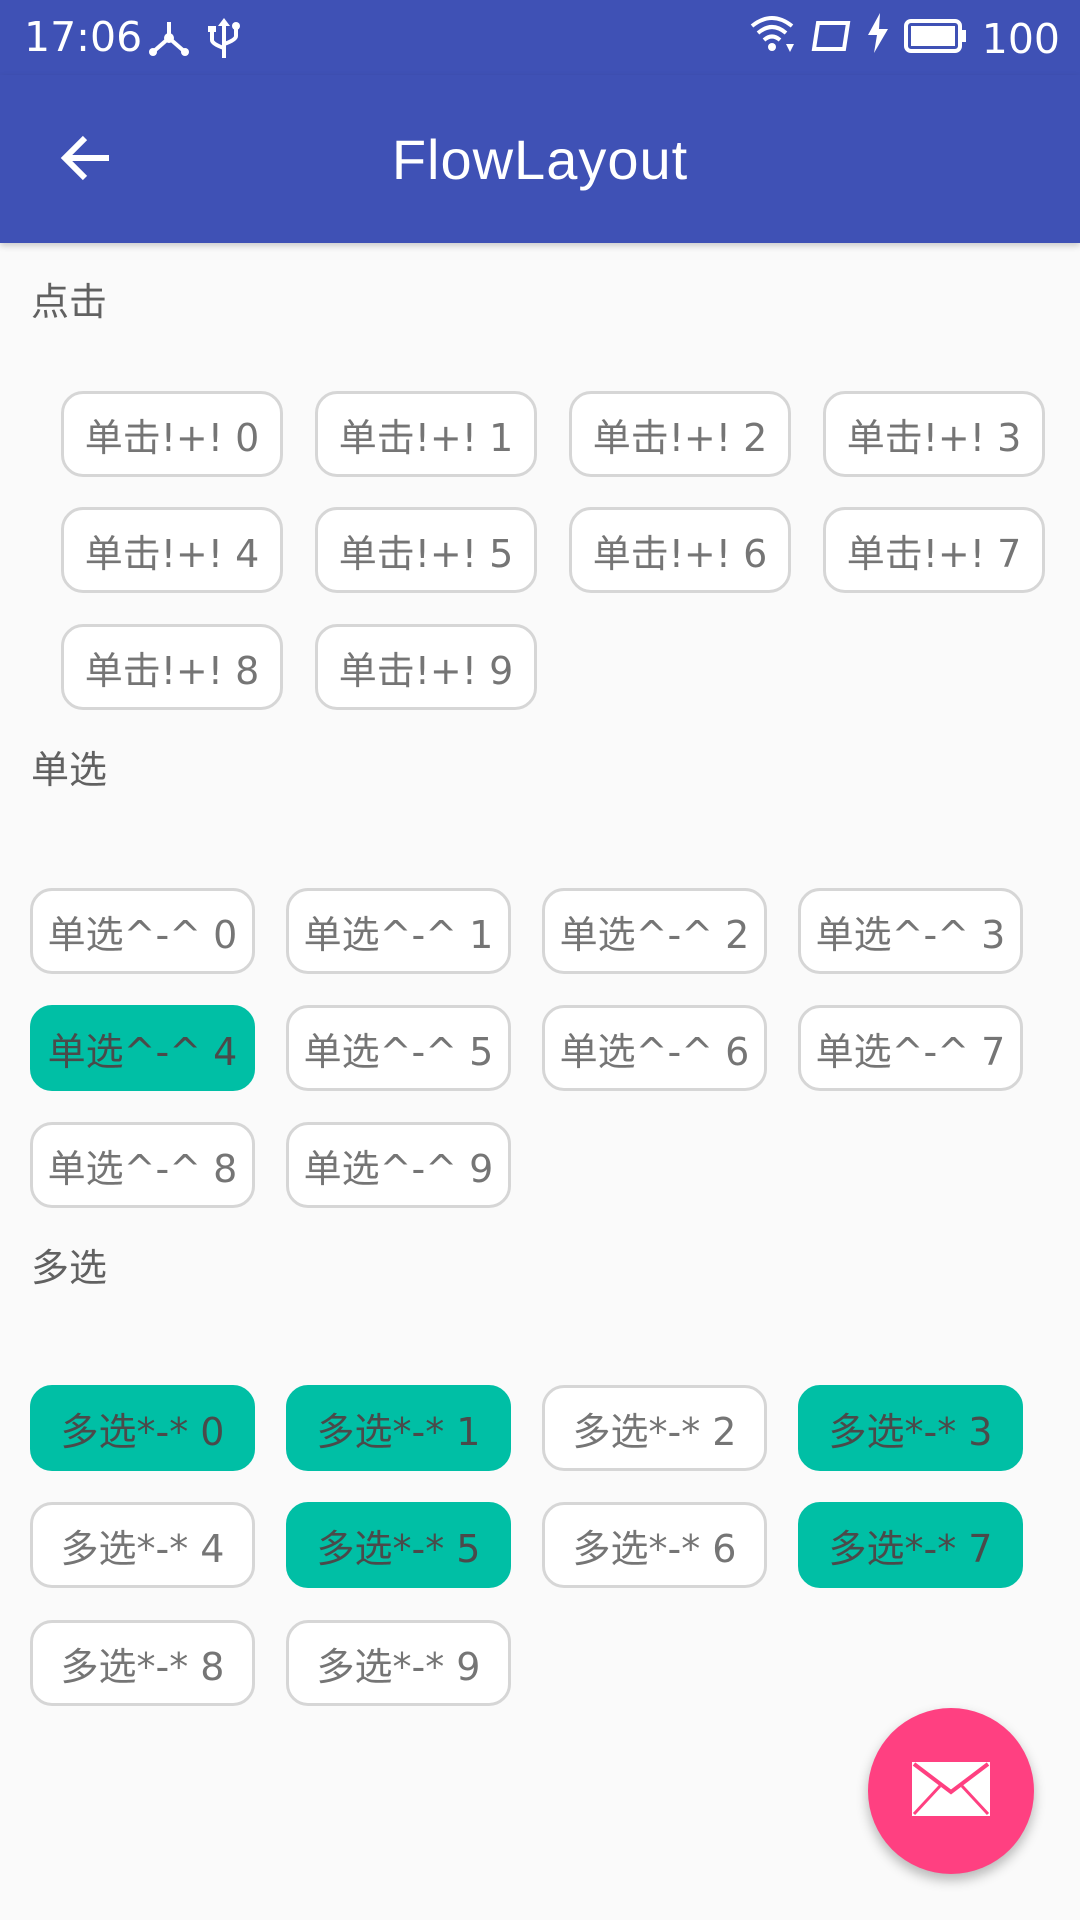 This screenshot has height=1920, width=1080. What do you see at coordinates (910, 1048) in the screenshot?
I see `single-choice-chip: 单选^-^ 7` at bounding box center [910, 1048].